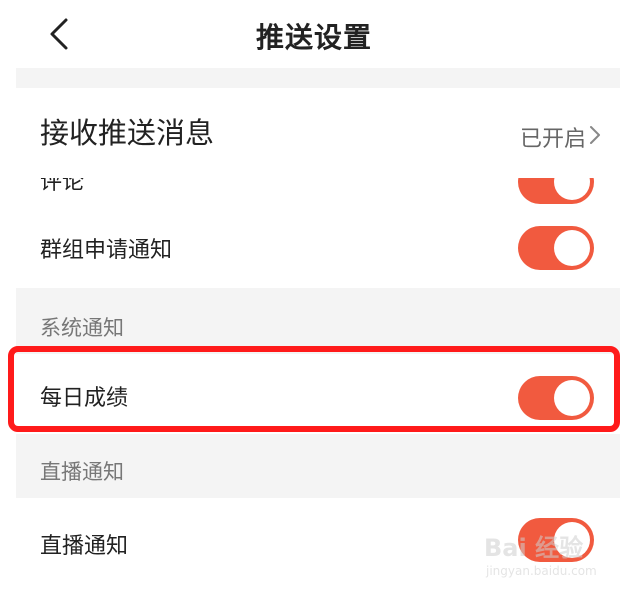 The image size is (628, 593). I want to click on top-nav-bar: 推送设置, so click(314, 34).